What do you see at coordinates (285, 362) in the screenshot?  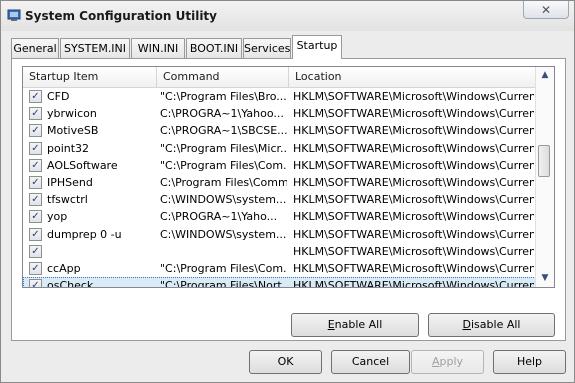 I see `ok-button: OK` at bounding box center [285, 362].